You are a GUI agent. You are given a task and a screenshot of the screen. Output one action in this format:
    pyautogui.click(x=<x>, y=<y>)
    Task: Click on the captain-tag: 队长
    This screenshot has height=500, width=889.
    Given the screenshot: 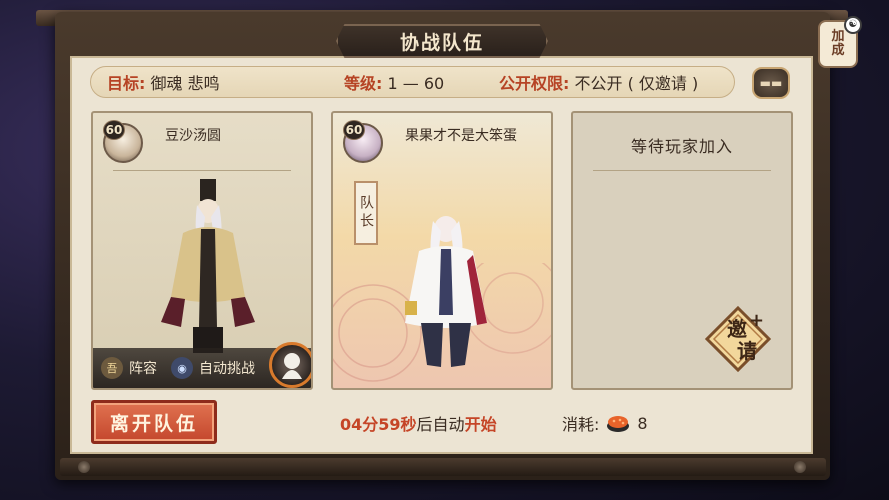 What is the action you would take?
    pyautogui.click(x=366, y=213)
    